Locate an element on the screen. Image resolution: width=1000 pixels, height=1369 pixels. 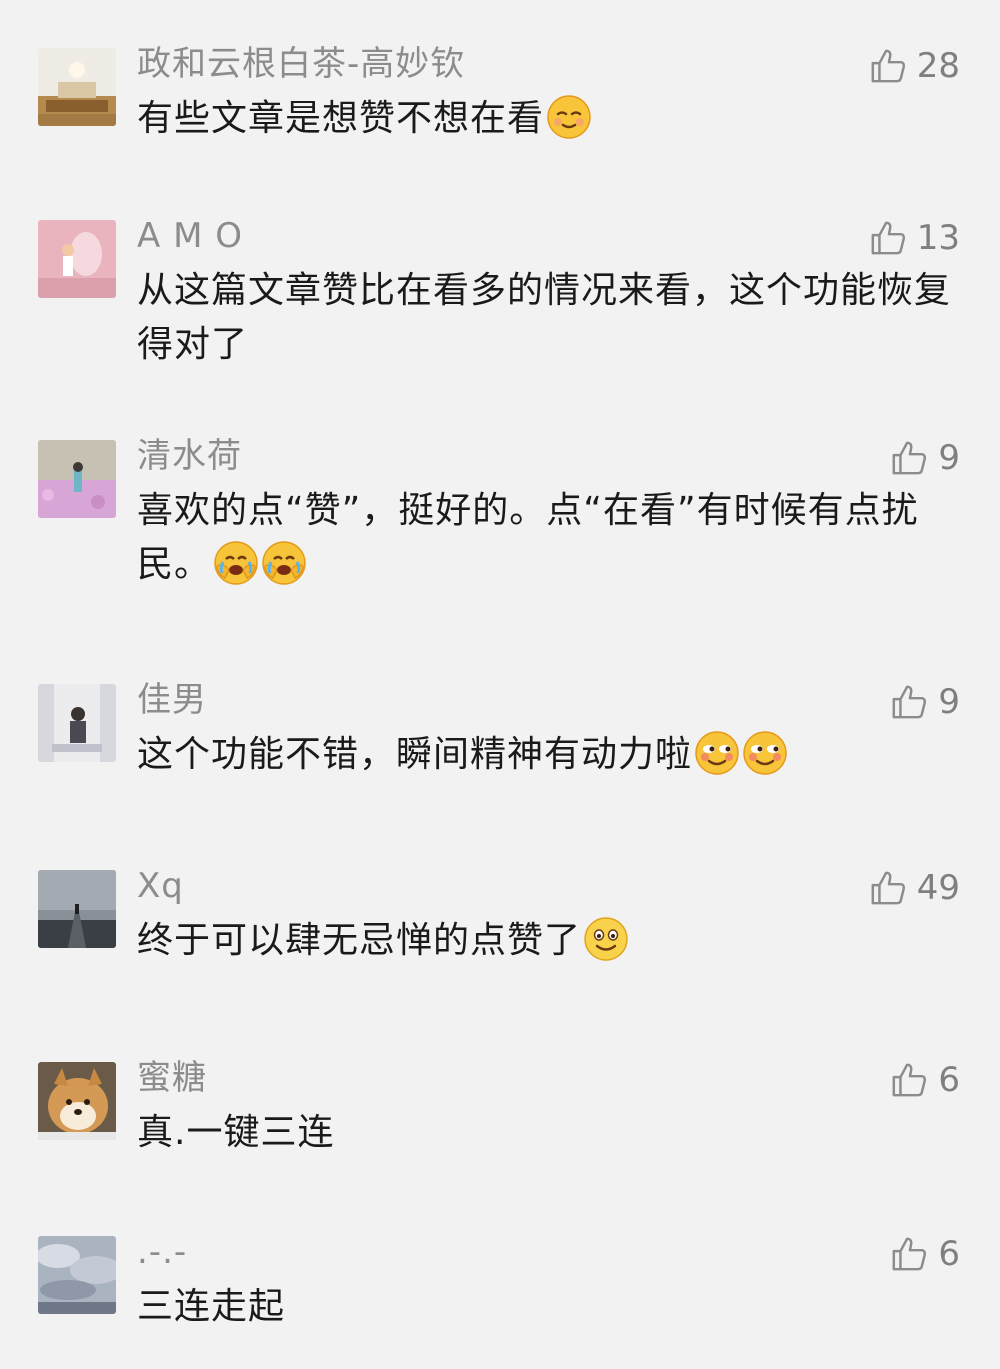
like-count: 13 is located at coordinates (938, 238).